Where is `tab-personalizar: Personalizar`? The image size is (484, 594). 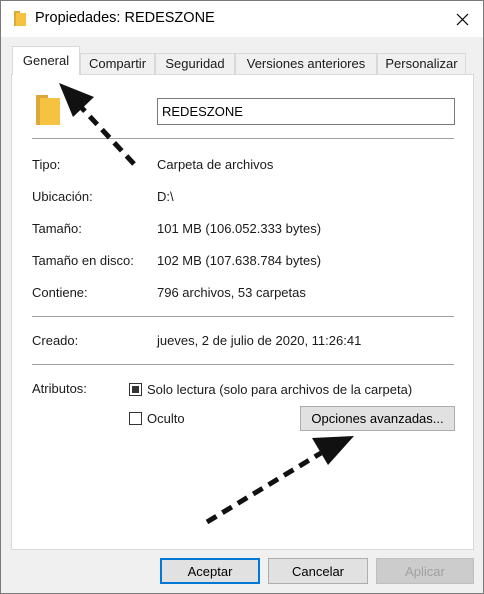
tab-personalizar: Personalizar is located at coordinates (421, 63).